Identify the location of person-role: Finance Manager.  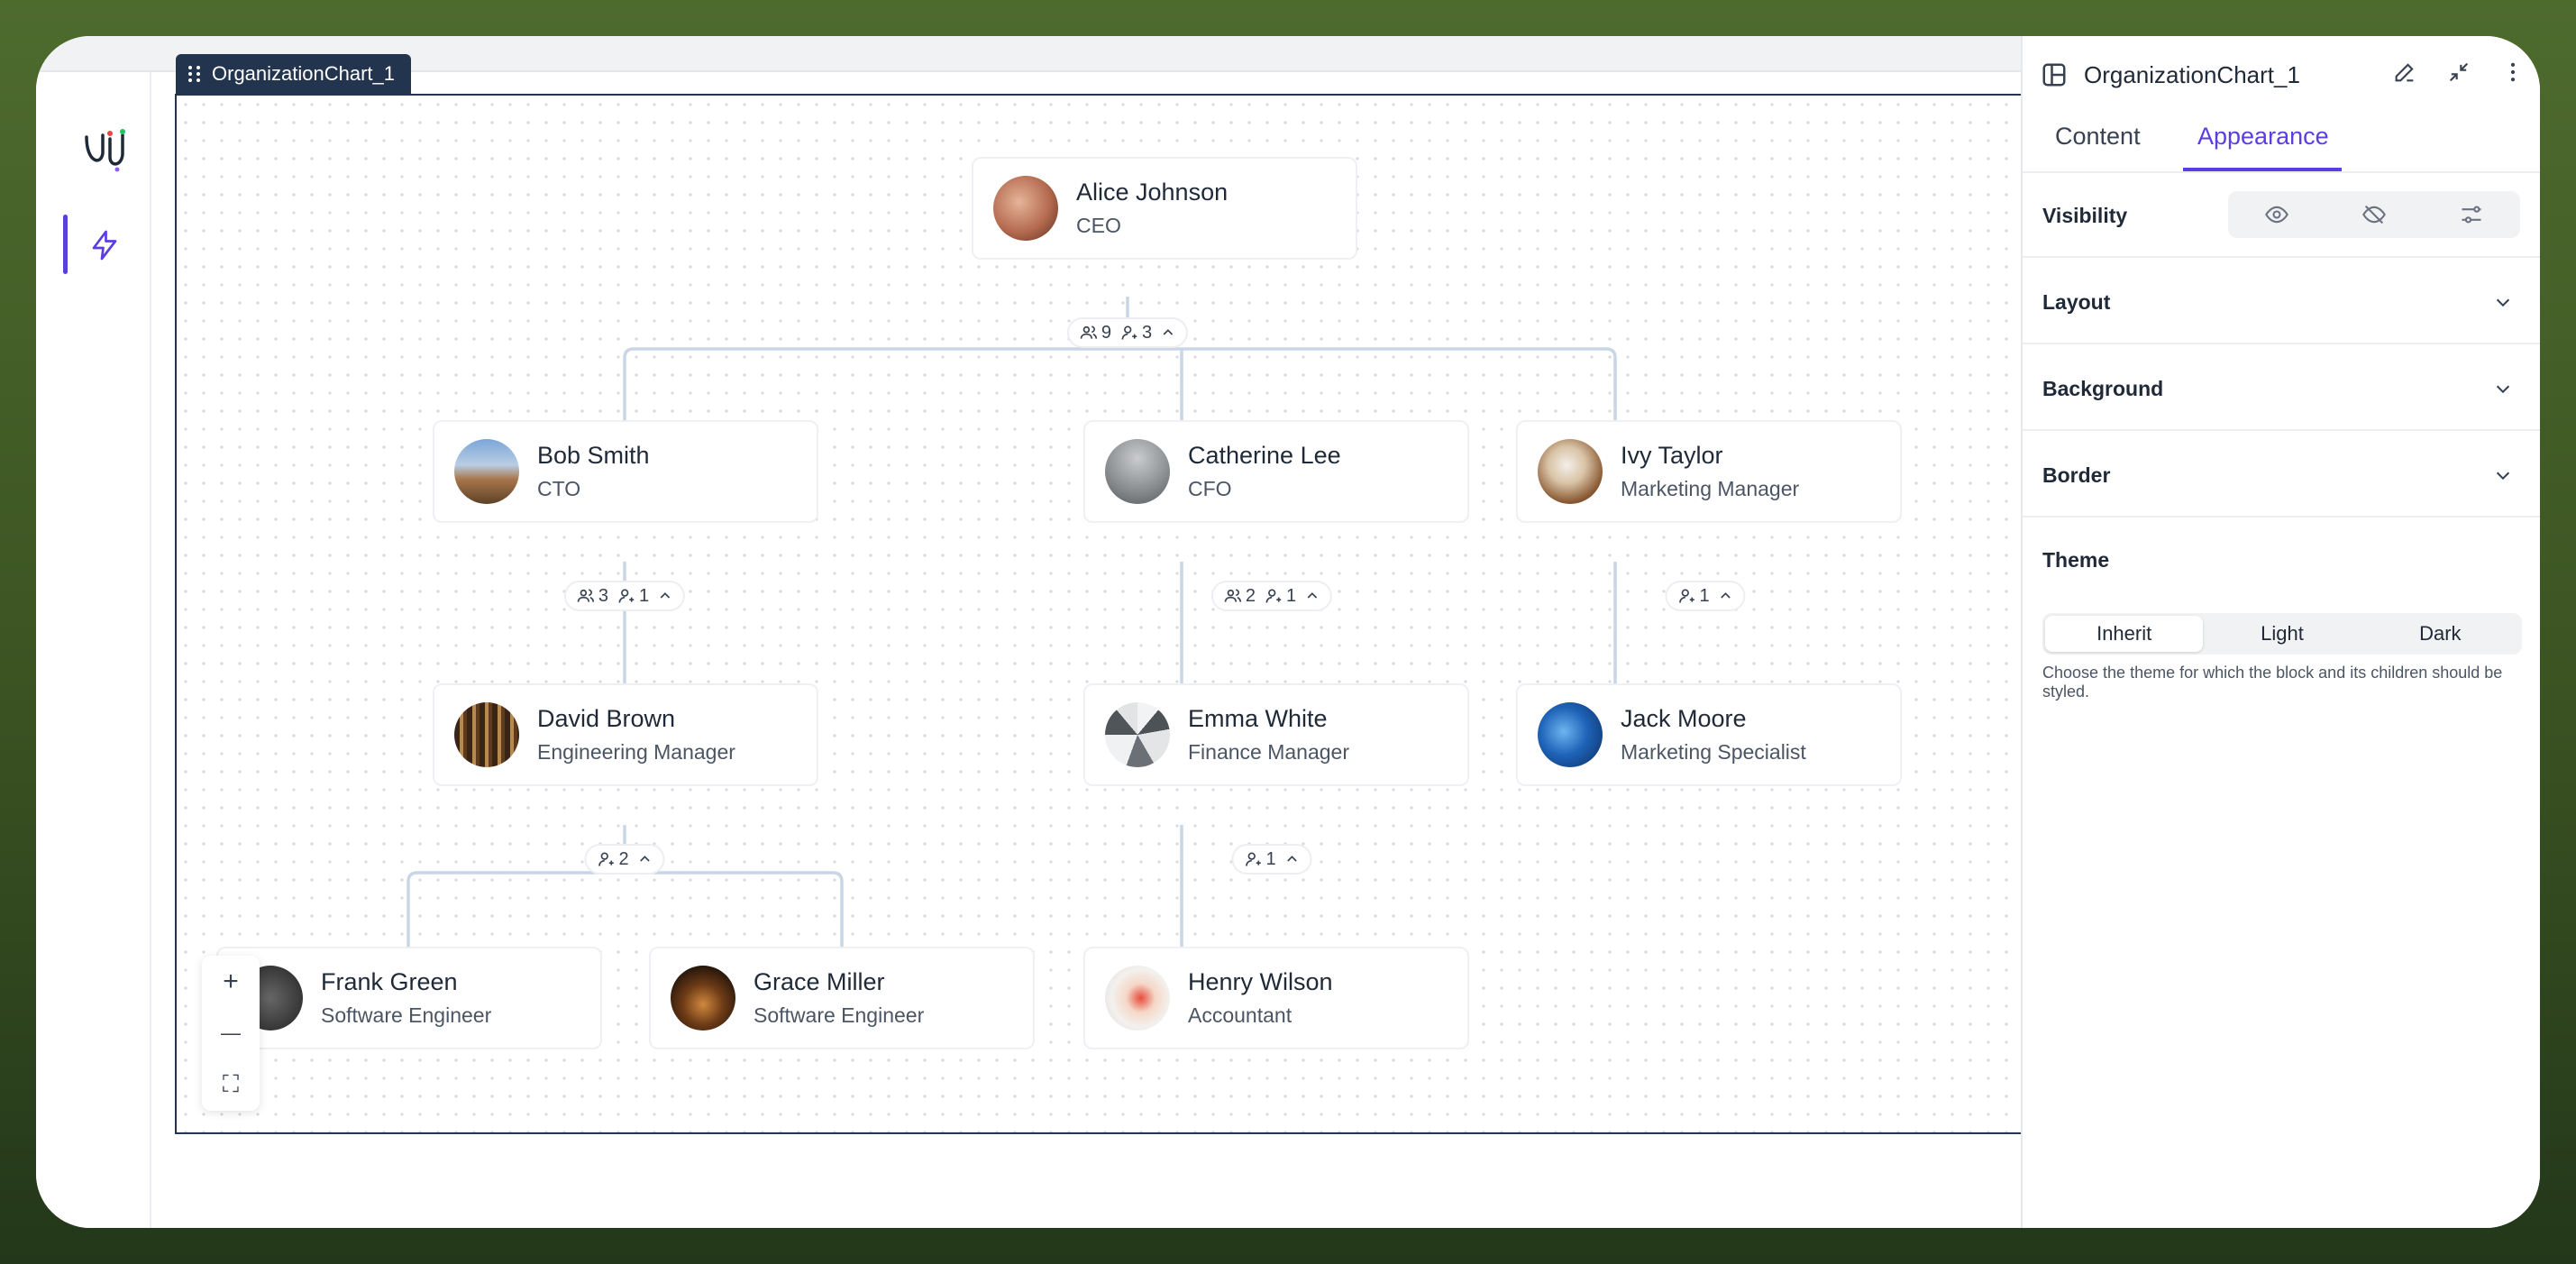
(1268, 752).